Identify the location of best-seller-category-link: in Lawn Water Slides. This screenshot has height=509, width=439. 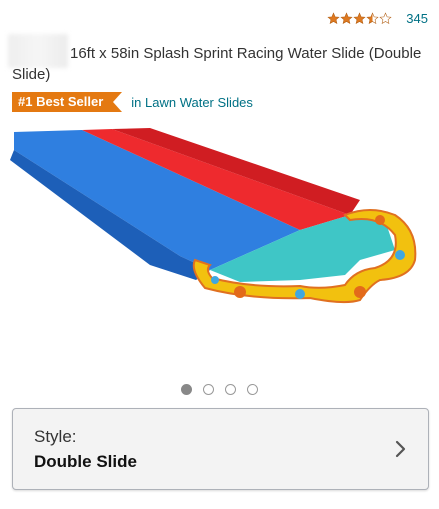
(192, 102).